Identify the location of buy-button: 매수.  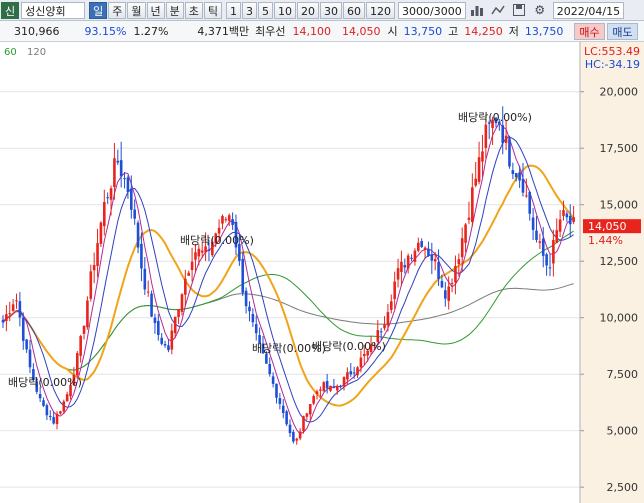
(589, 31).